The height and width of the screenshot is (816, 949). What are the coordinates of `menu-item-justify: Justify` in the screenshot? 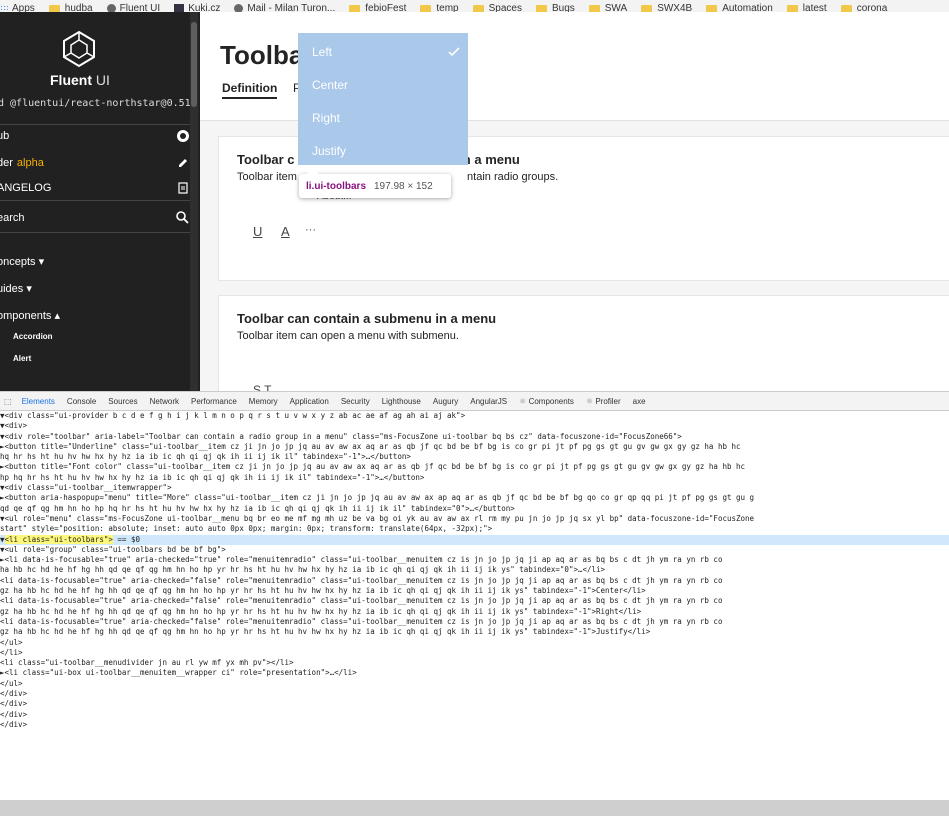 It's located at (329, 151).